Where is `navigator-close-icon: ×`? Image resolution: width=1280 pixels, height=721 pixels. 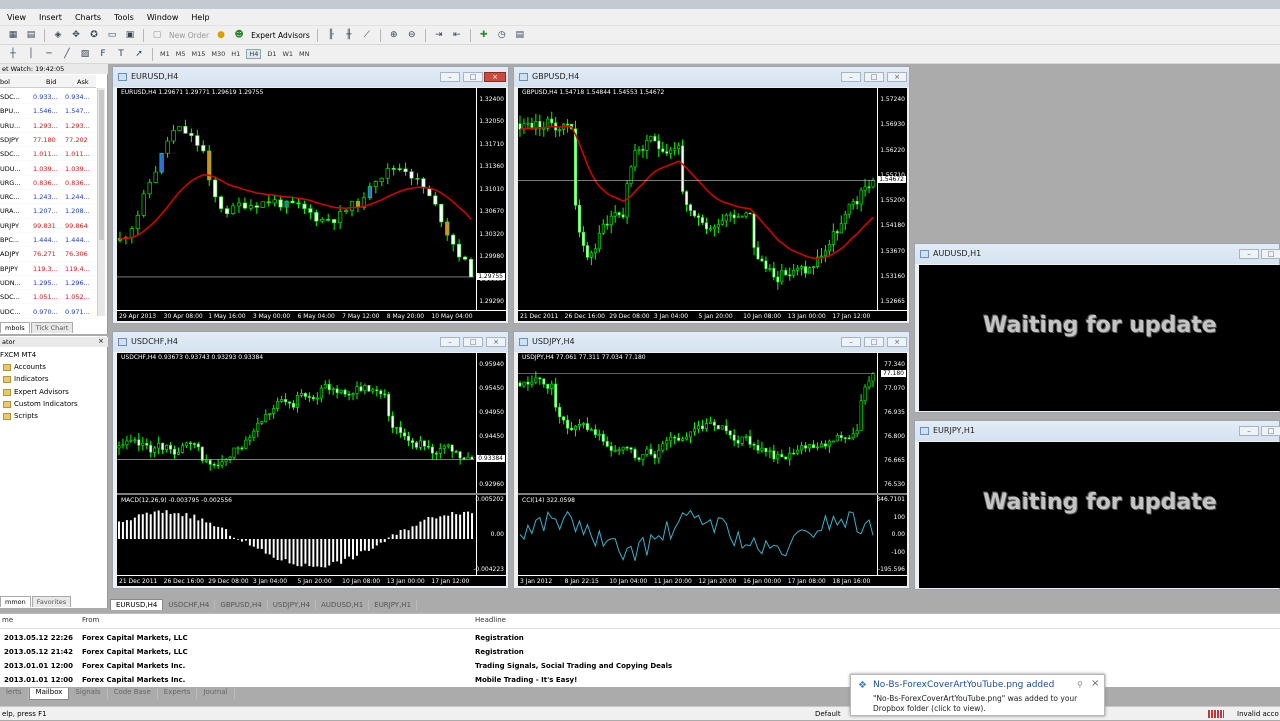 navigator-close-icon: × is located at coordinates (101, 341).